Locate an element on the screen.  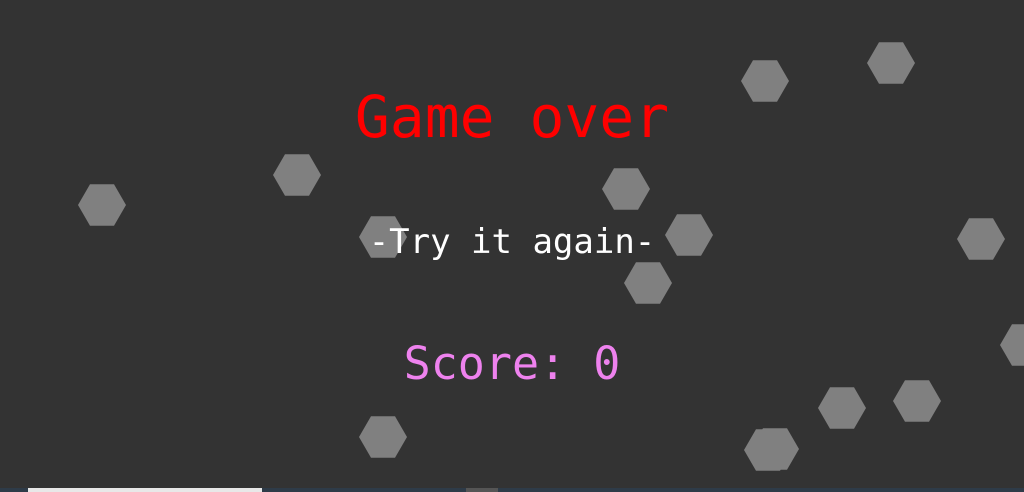
bottom-bar-marker is located at coordinates (482, 490).